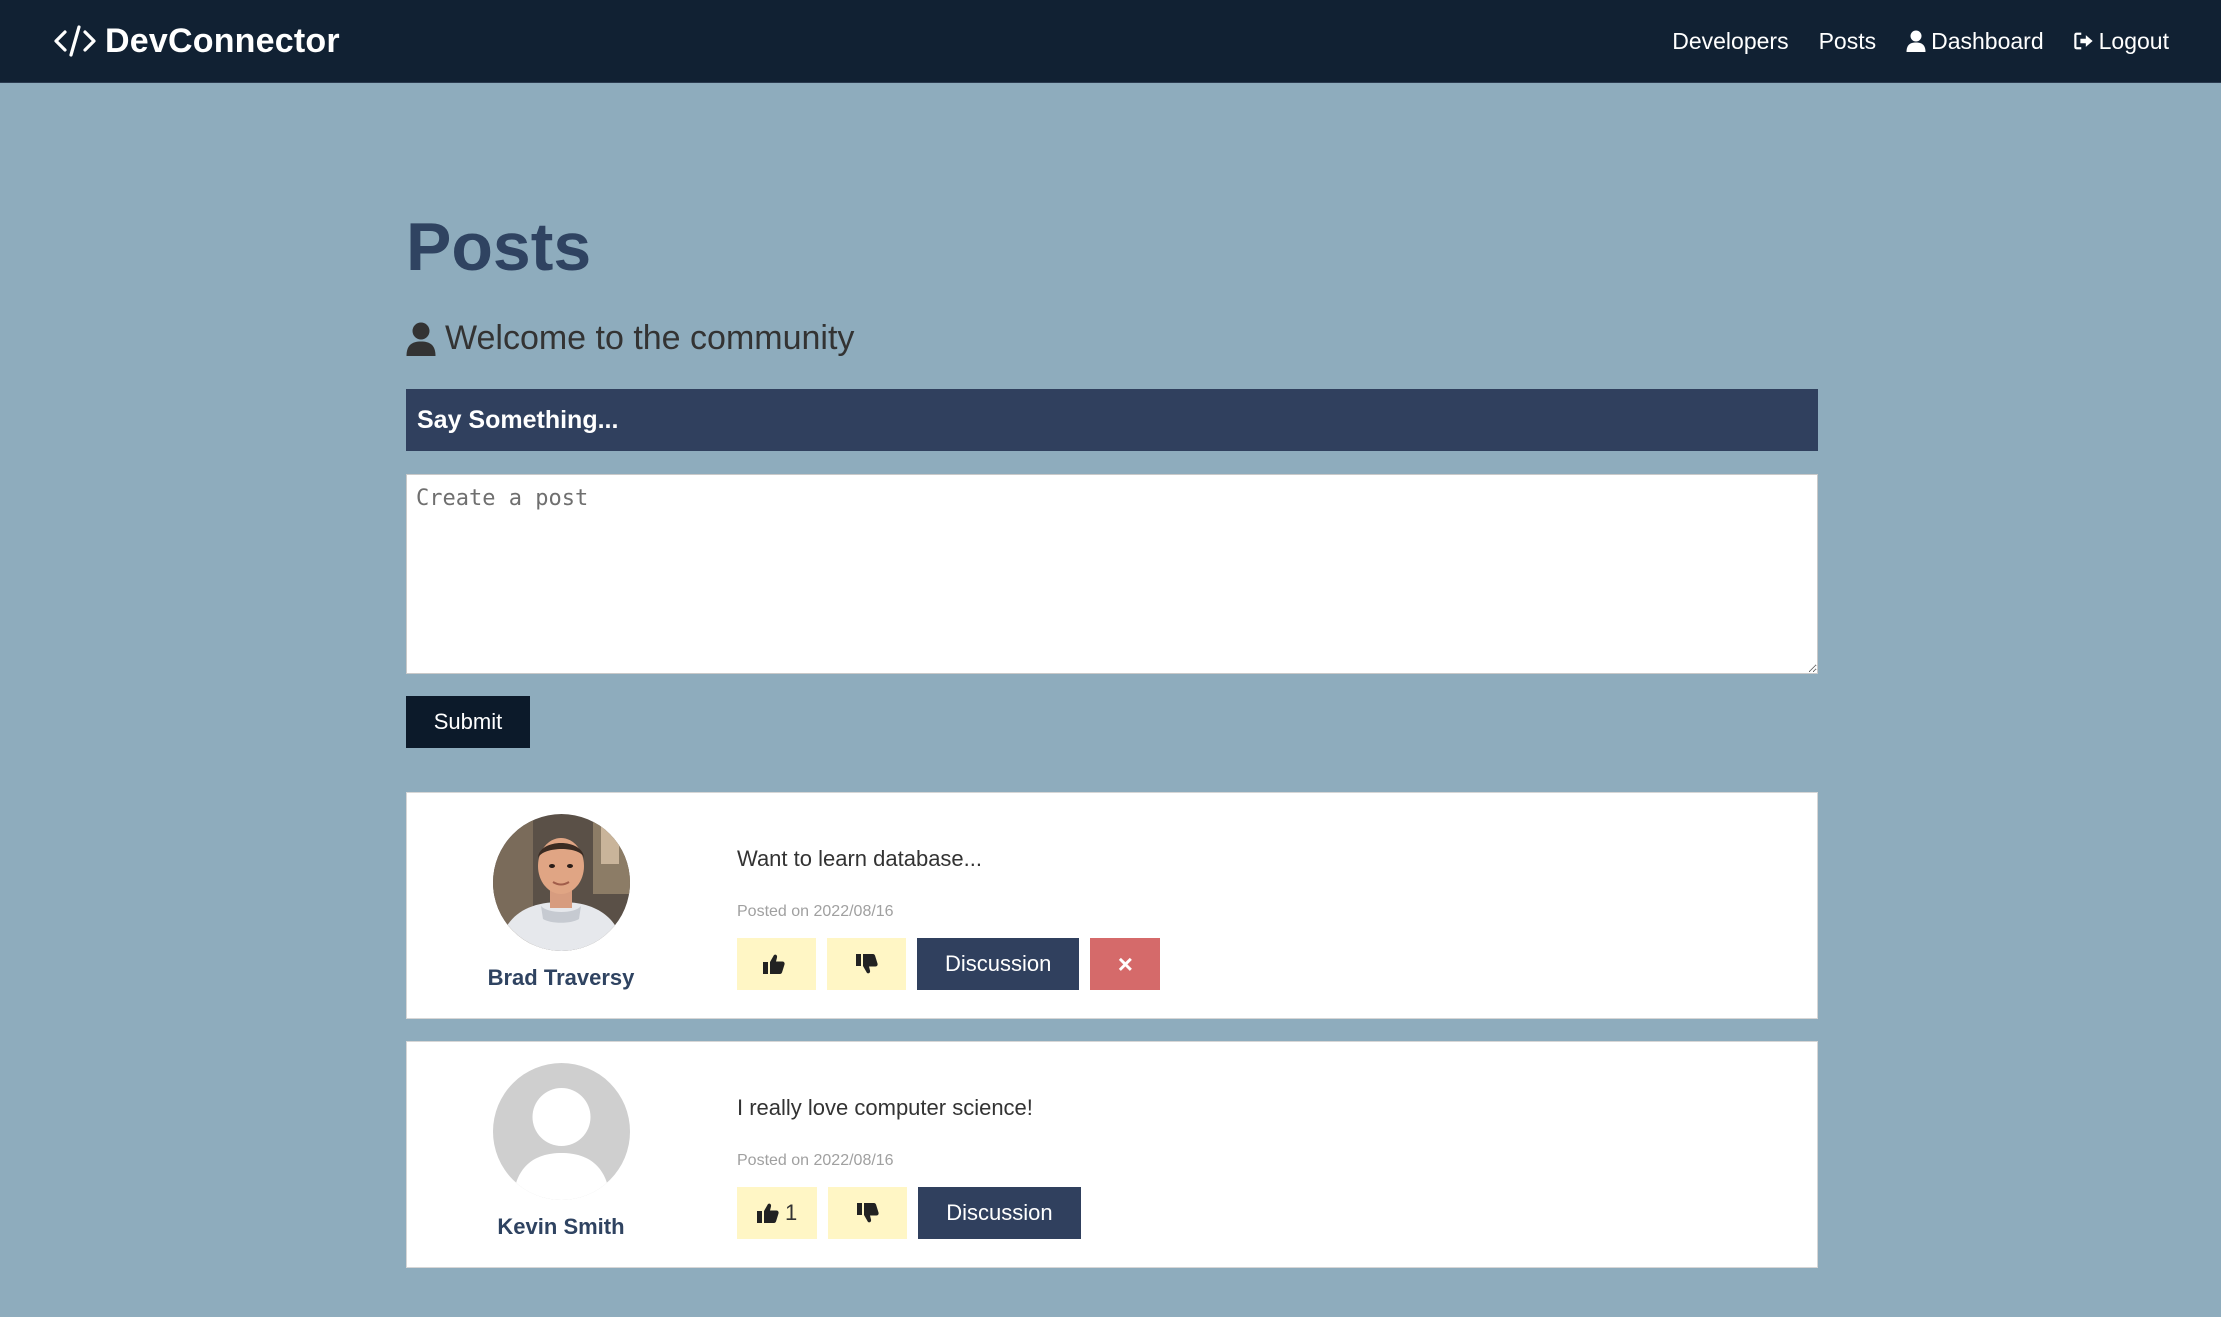  What do you see at coordinates (561, 977) in the screenshot?
I see `author-name: Brad Traversy` at bounding box center [561, 977].